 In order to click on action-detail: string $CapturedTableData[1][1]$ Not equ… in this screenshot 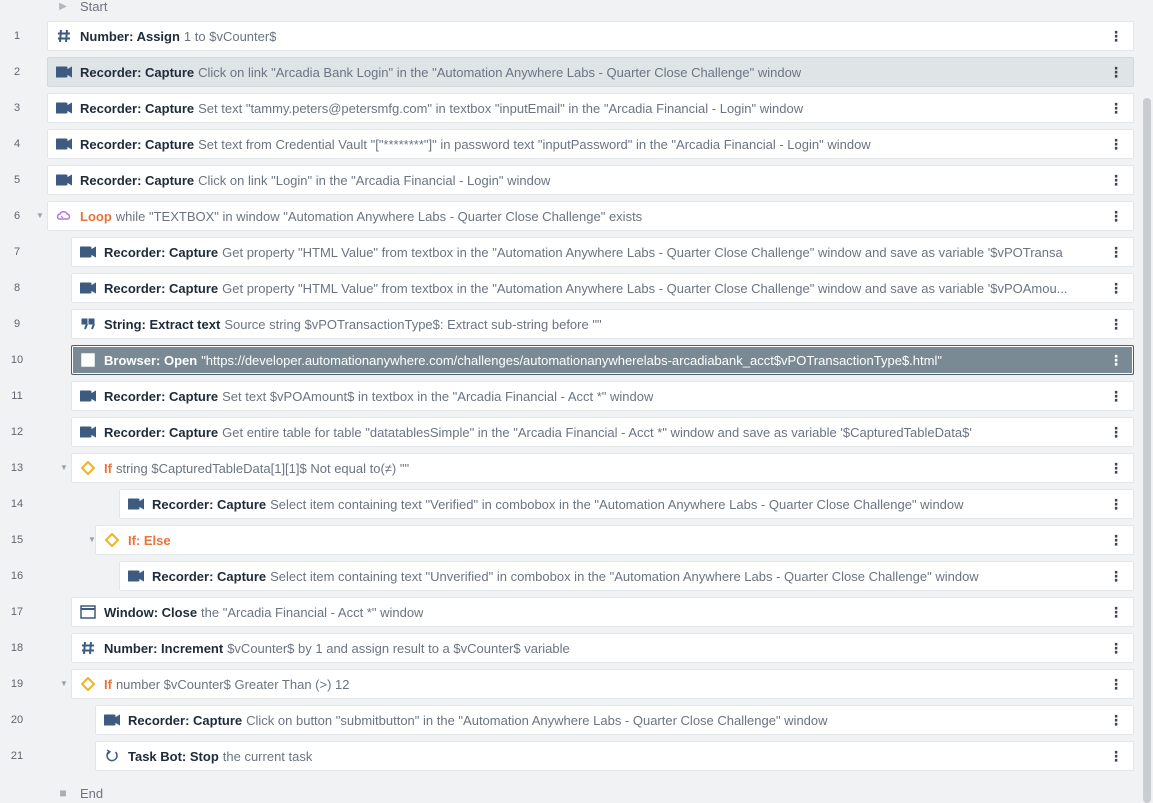, I will do `click(262, 468)`.